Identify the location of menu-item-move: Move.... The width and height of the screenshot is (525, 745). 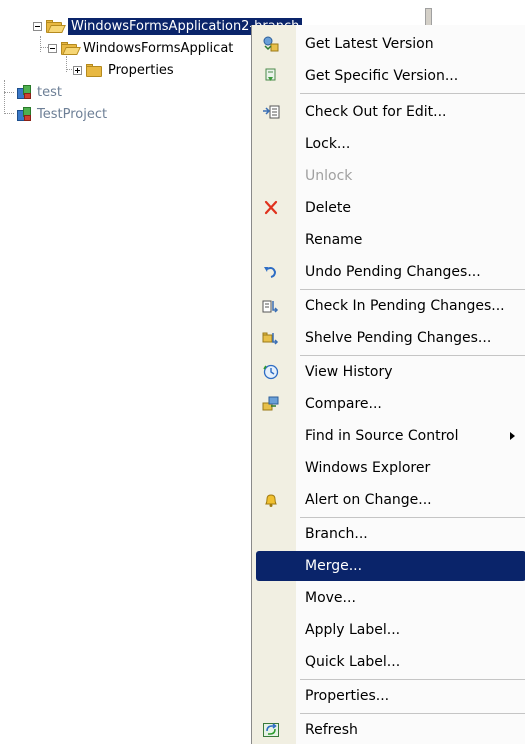
(388, 598).